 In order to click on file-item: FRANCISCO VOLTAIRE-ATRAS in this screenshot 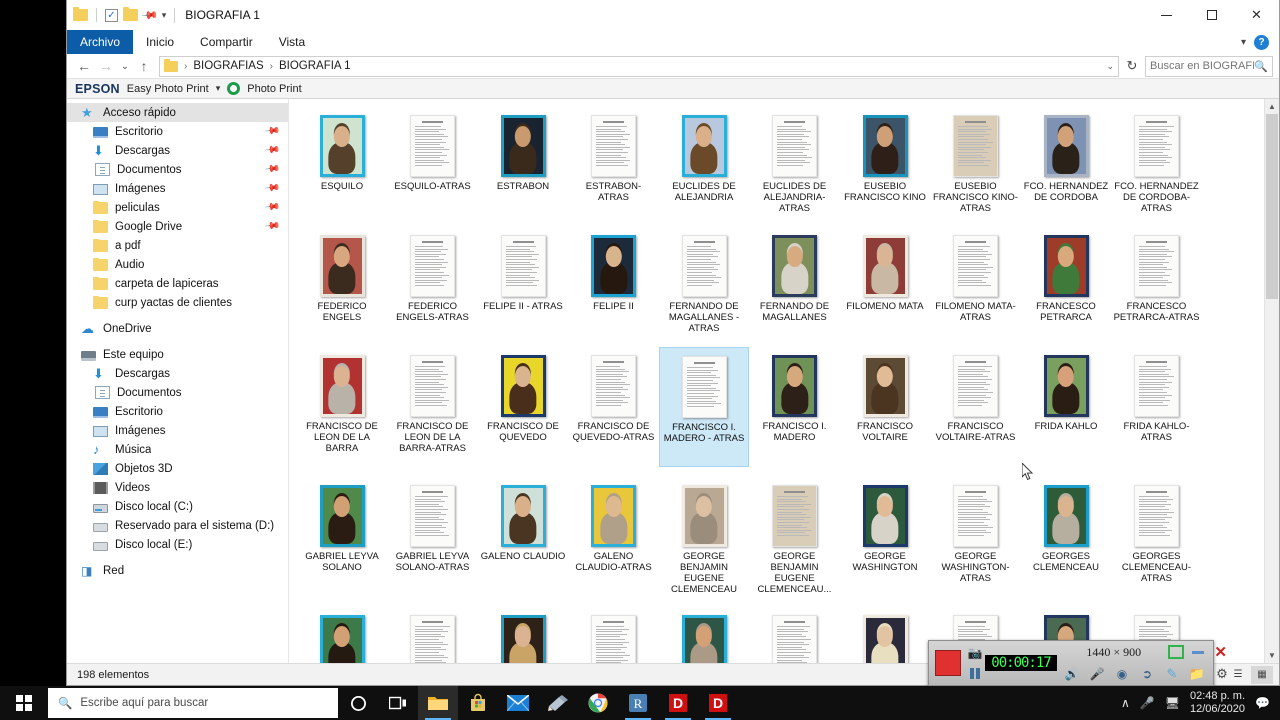, I will do `click(976, 407)`.